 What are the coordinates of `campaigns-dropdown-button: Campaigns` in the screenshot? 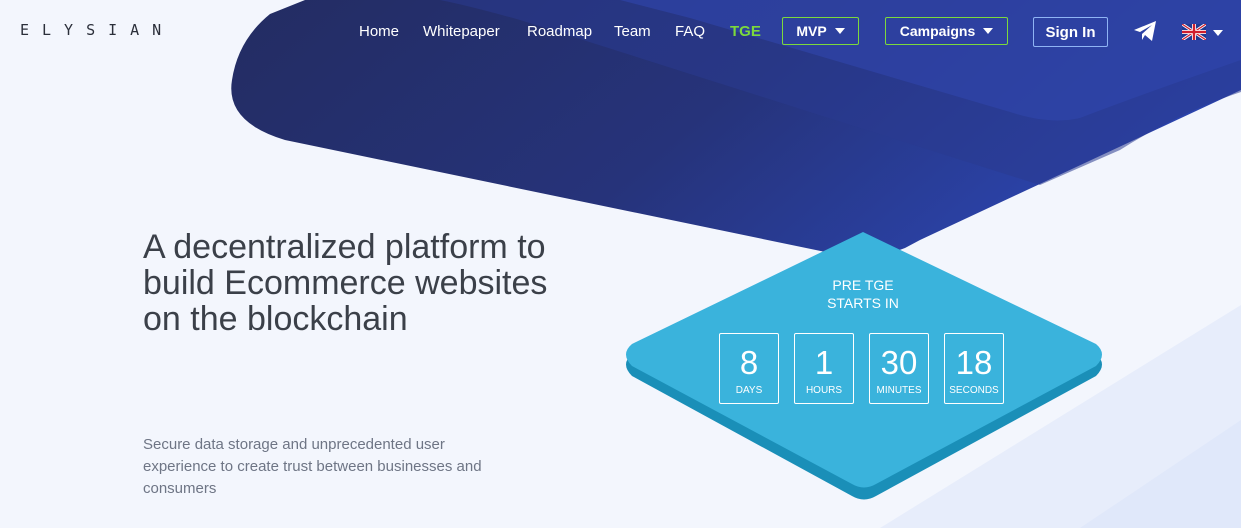 It's located at (946, 31).